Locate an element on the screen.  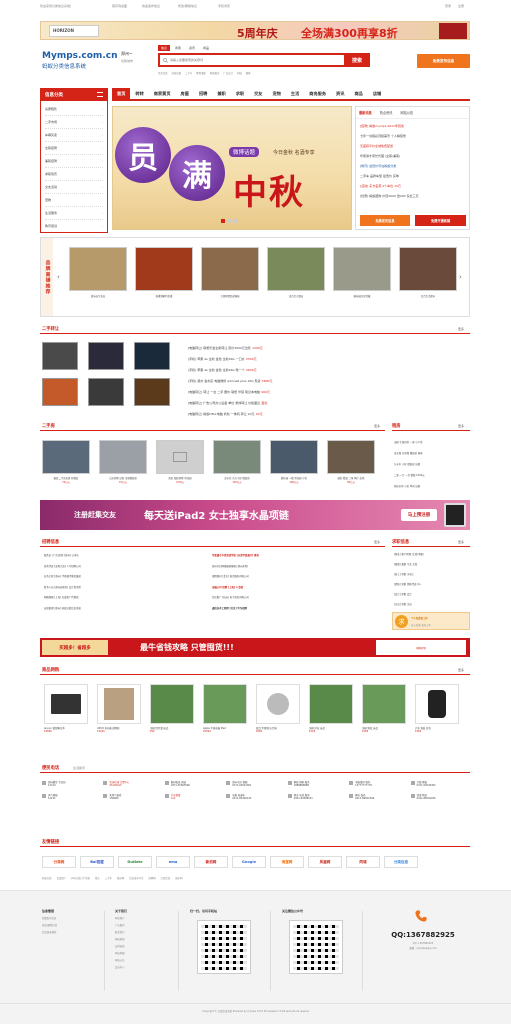
phone-item: 开锁 换锁 0371-54545452 is located at coordinates (440, 783).